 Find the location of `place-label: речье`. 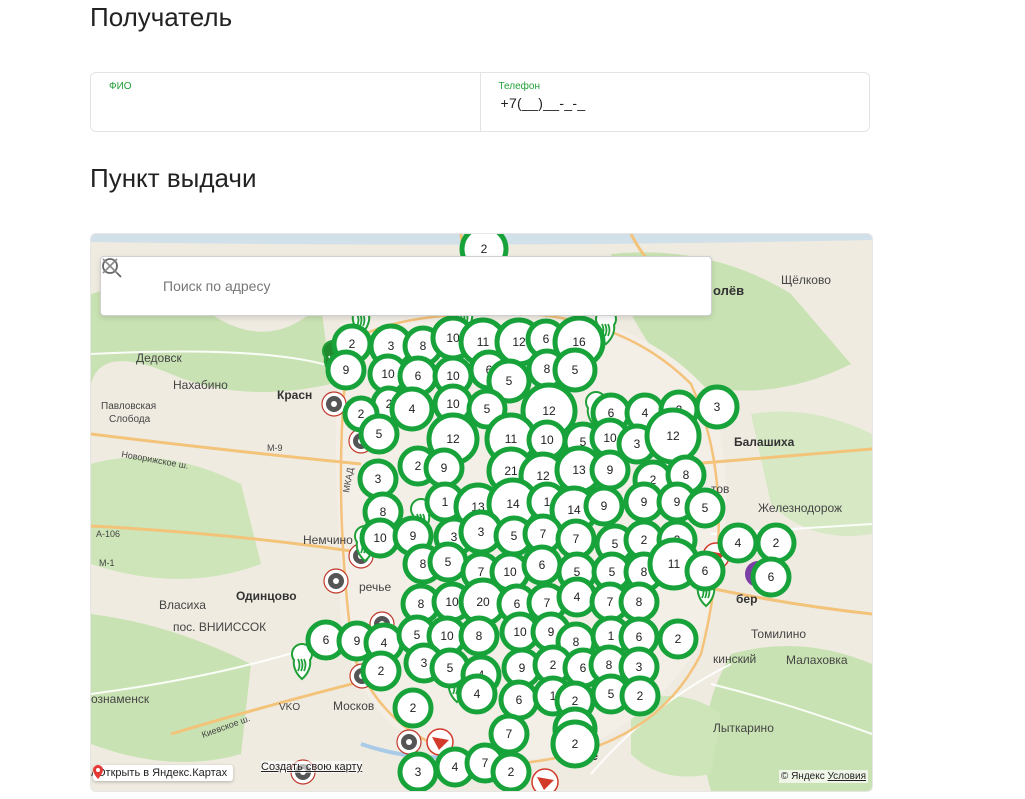

place-label: речье is located at coordinates (375, 587).